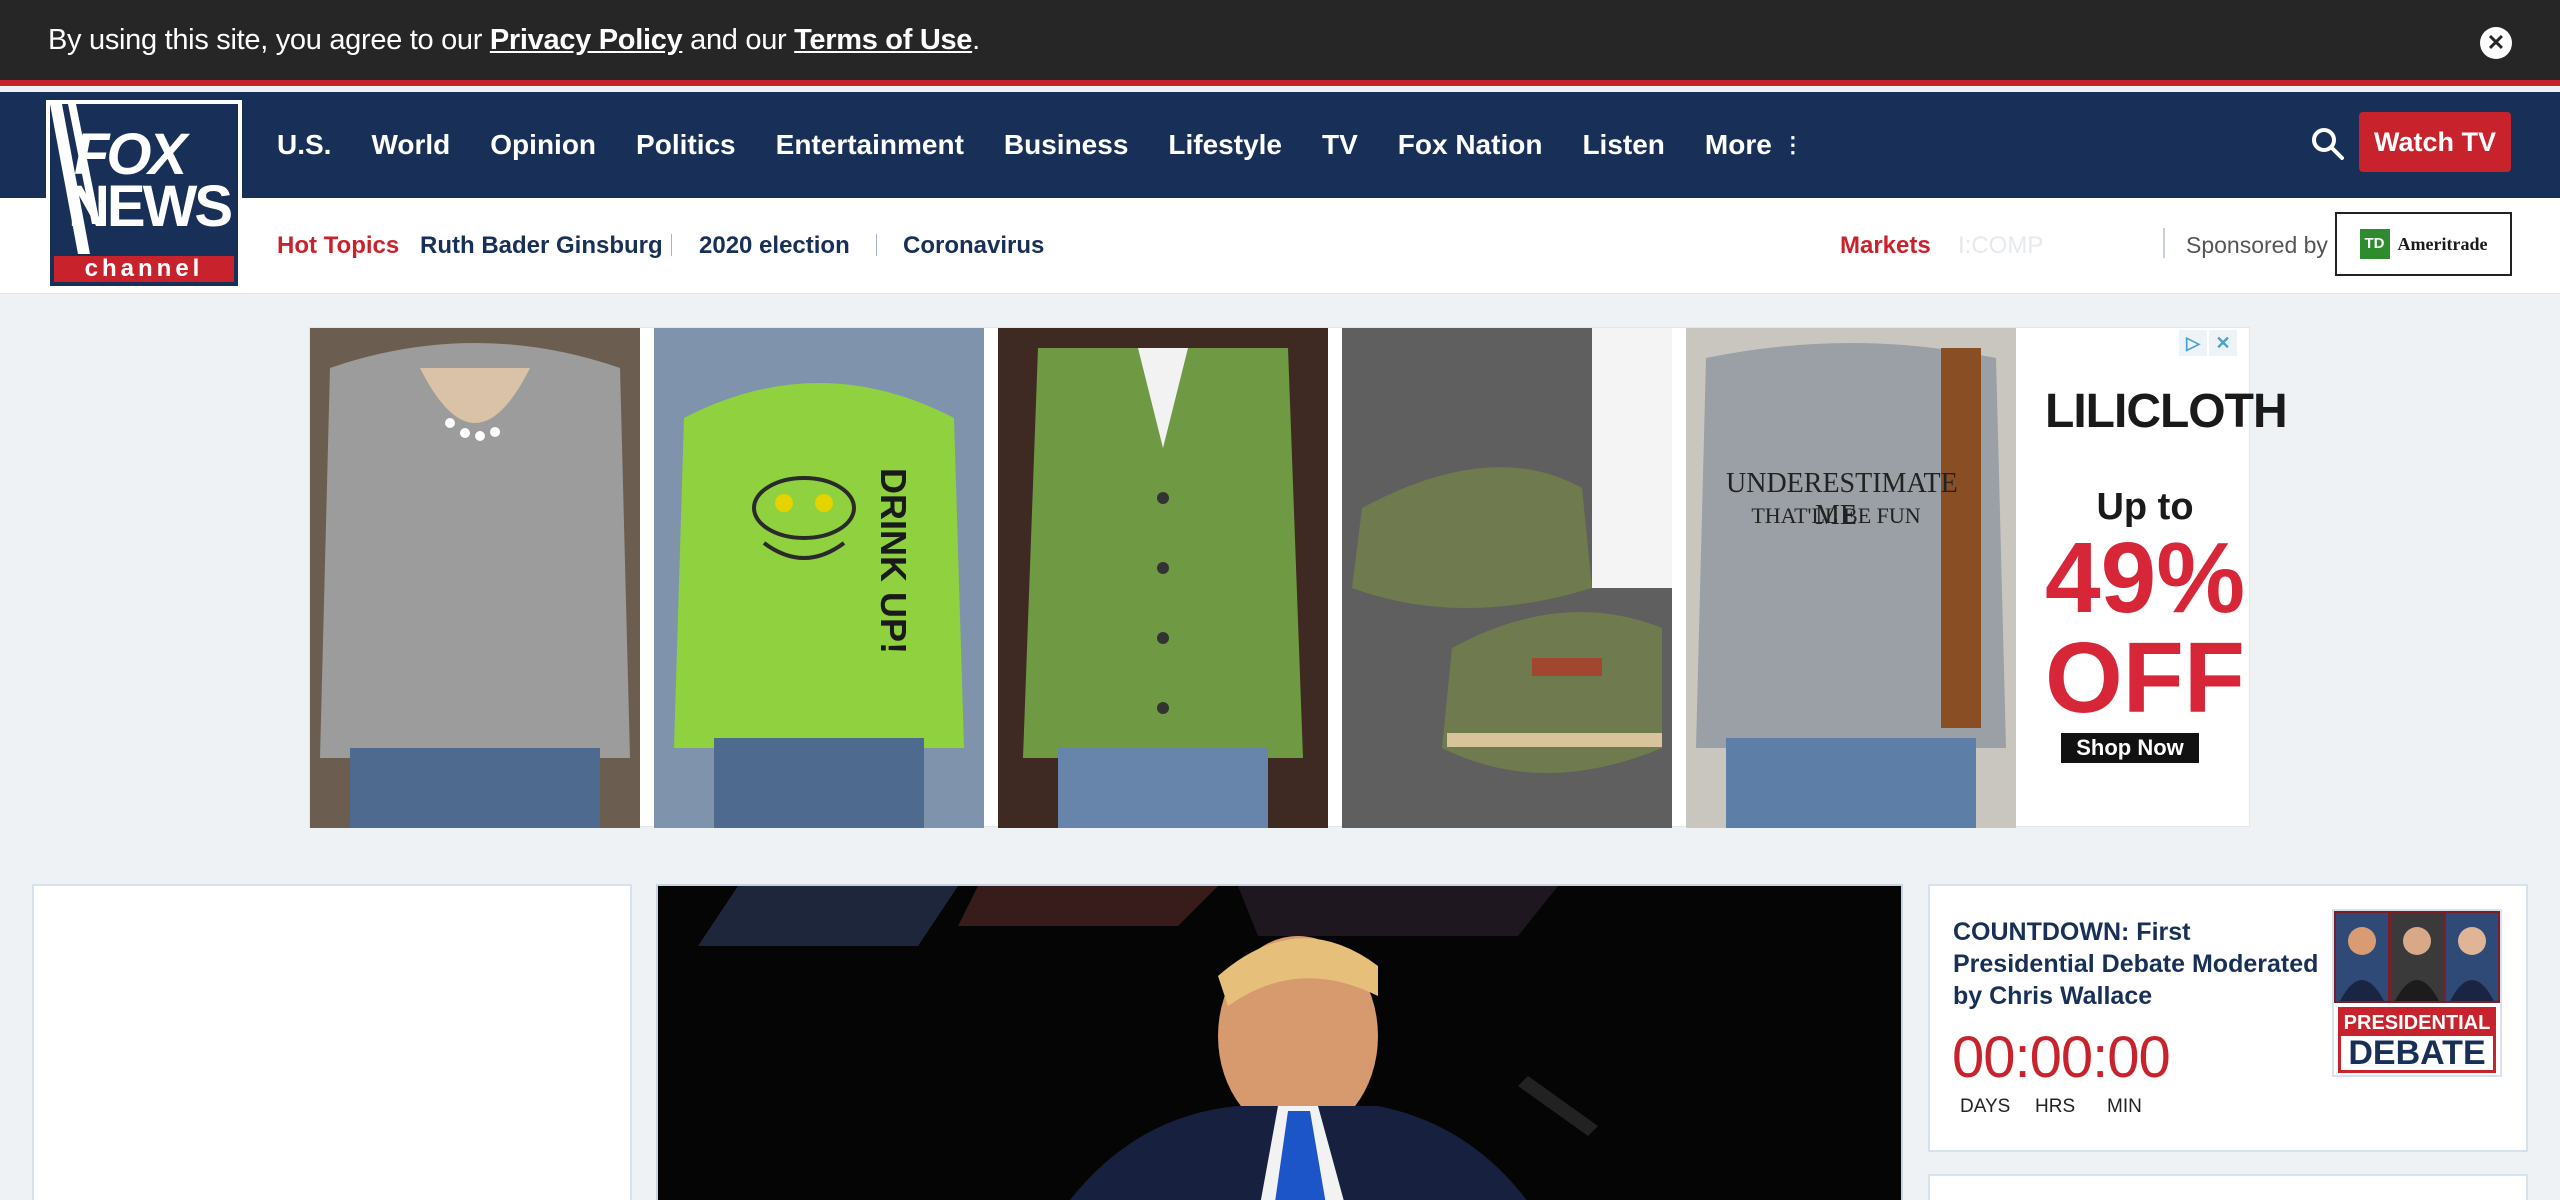 The image size is (2560, 1200). What do you see at coordinates (883, 40) in the screenshot?
I see `terms-of-use-link: Terms of Use` at bounding box center [883, 40].